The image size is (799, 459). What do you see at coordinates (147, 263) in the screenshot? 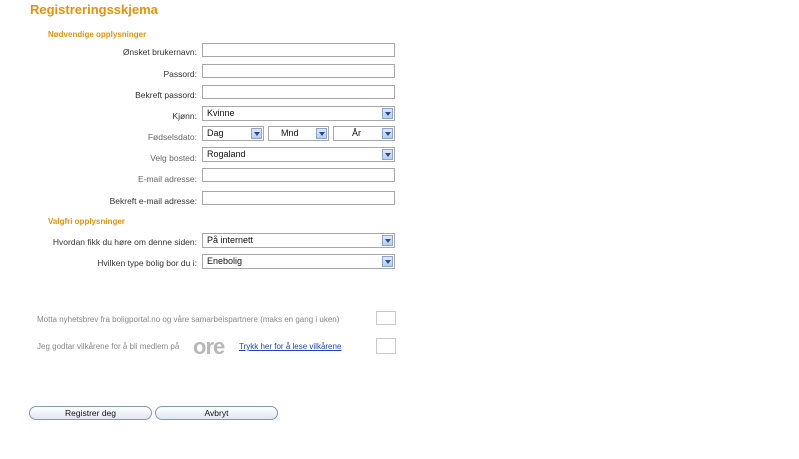
I see `housing-type-label: Hvilken type bolig bor du i:` at bounding box center [147, 263].